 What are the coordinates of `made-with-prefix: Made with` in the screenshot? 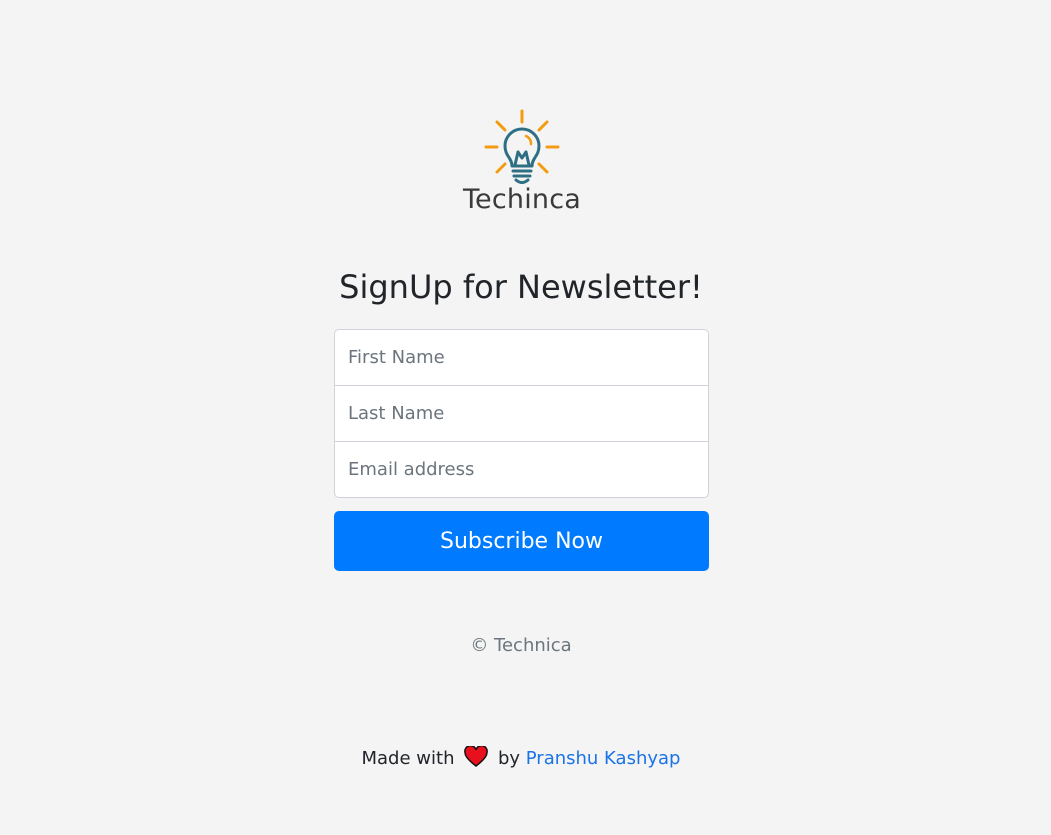 It's located at (408, 758).